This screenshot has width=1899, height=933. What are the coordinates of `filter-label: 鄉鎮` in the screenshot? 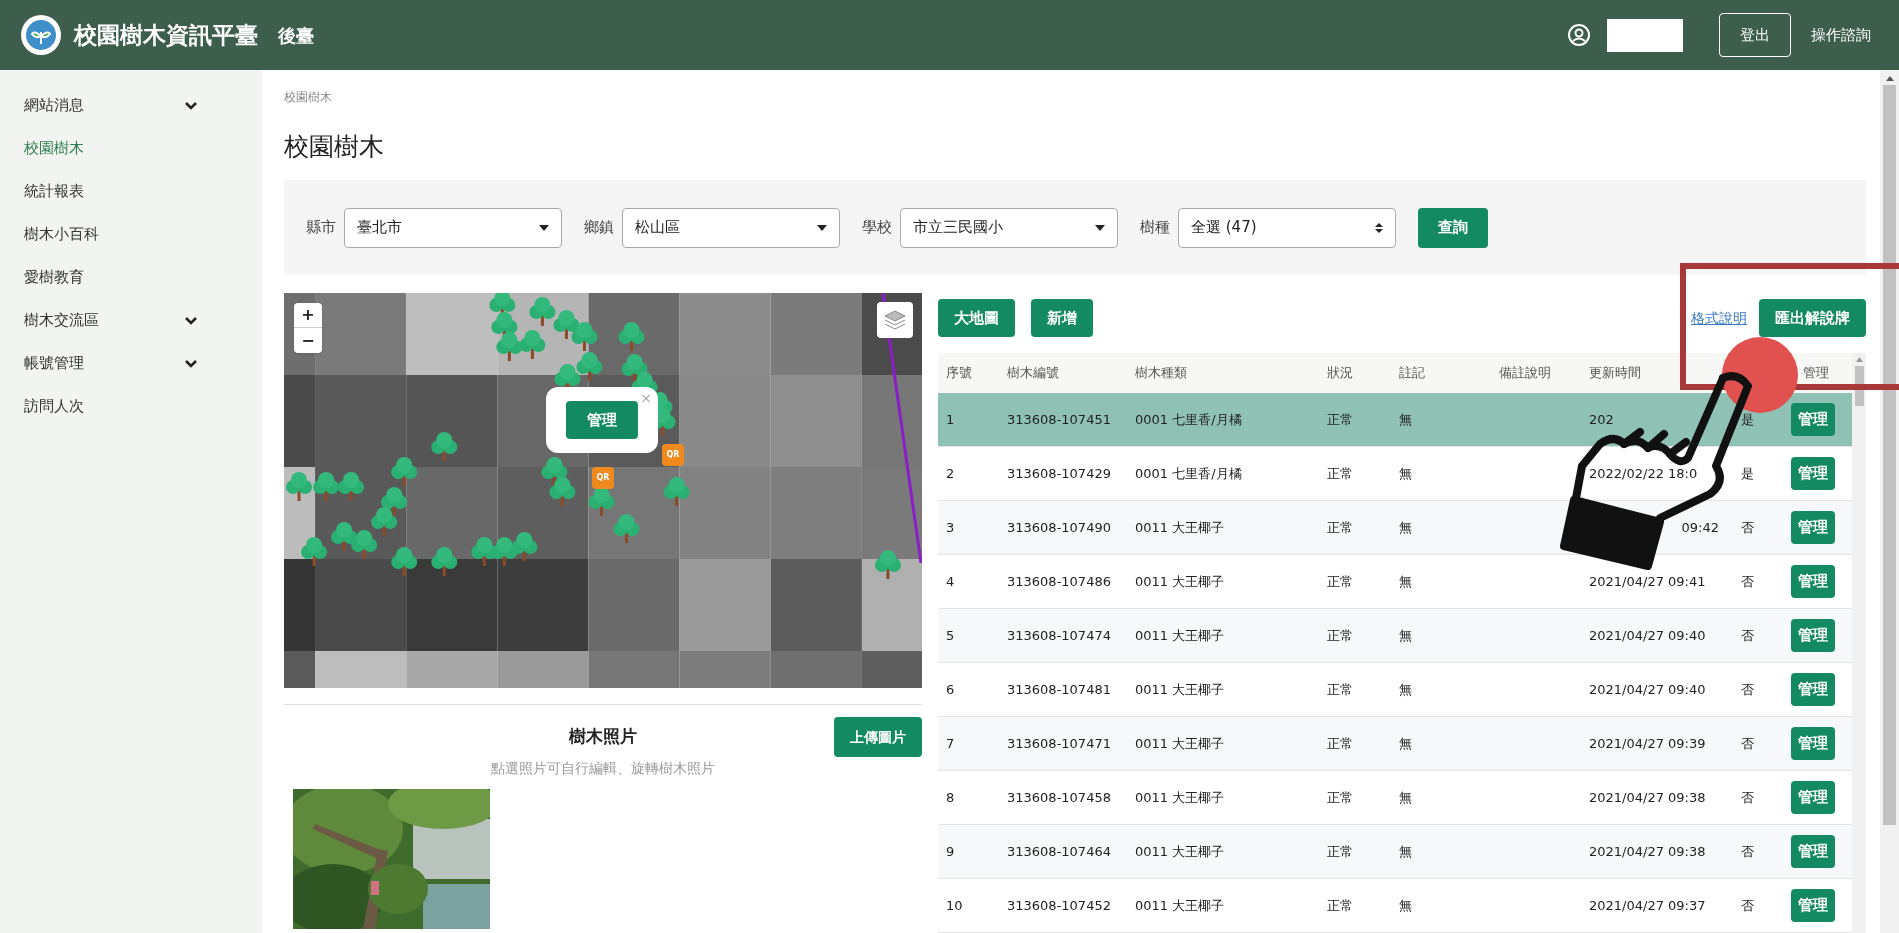 It's located at (599, 228).